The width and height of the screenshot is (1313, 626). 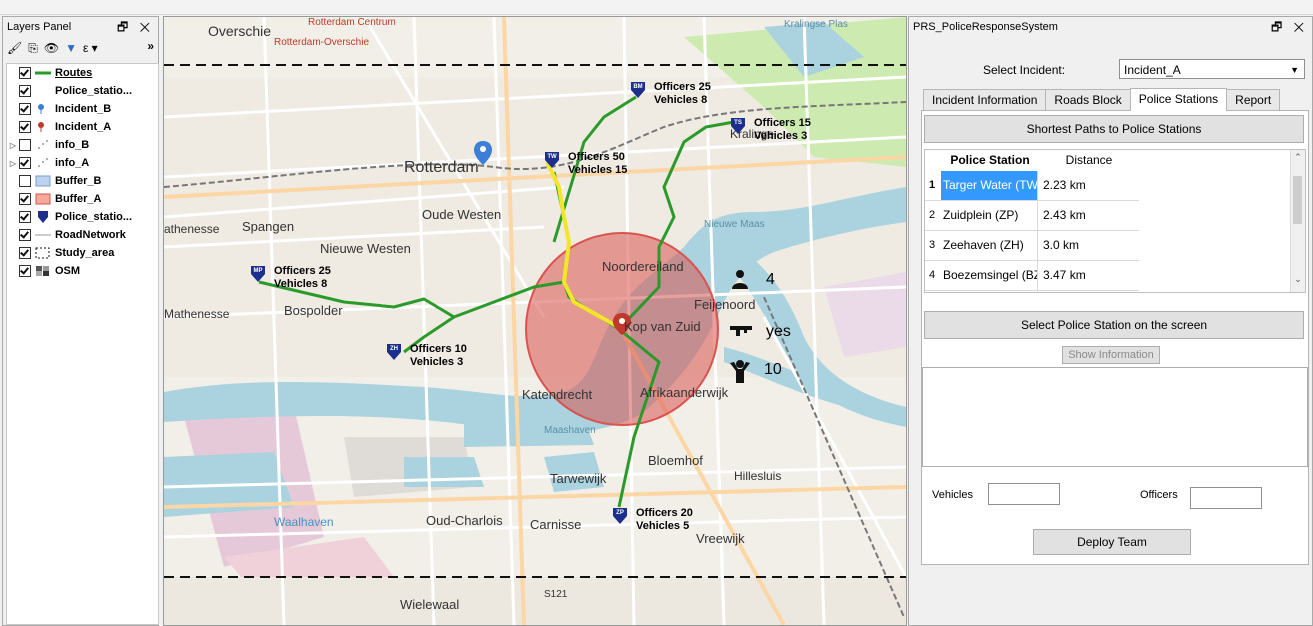 I want to click on prs-panel-window-controls: 🗗 ✕, so click(x=1289, y=27).